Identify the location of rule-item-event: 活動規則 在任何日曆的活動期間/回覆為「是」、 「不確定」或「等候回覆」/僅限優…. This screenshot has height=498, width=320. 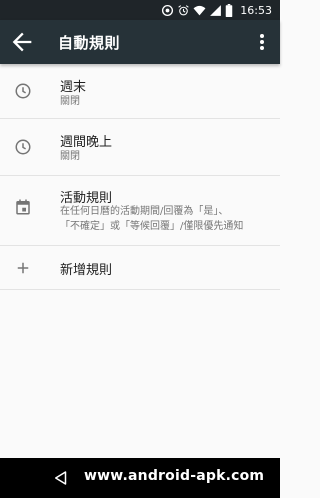
(140, 211).